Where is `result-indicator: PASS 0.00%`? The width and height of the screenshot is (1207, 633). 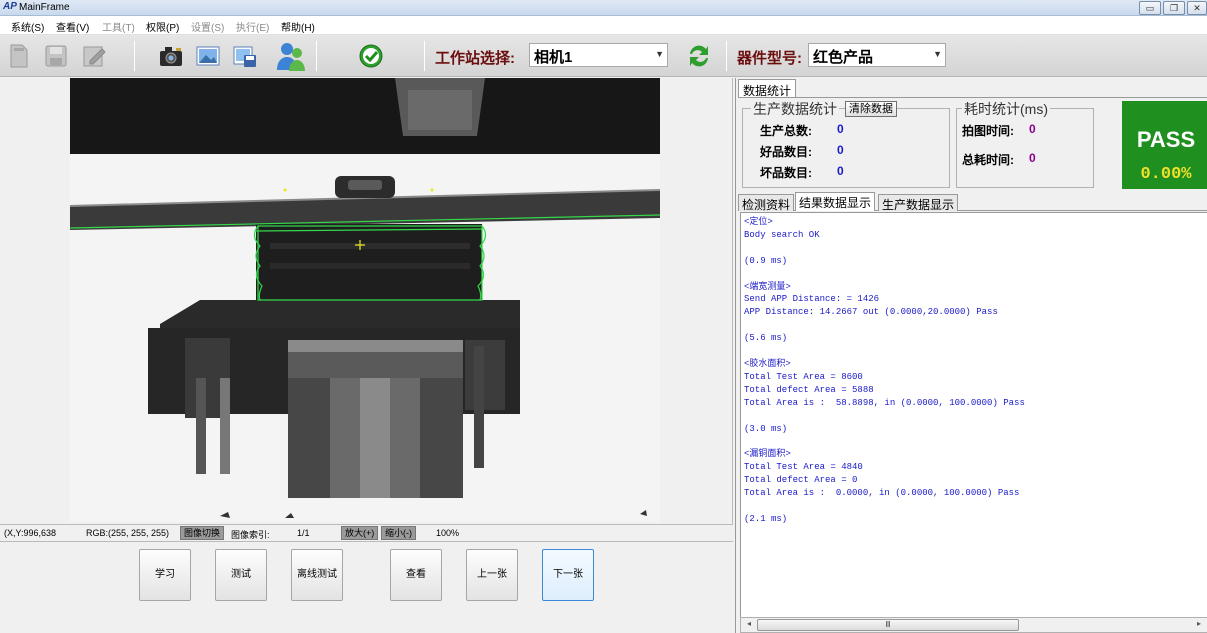
result-indicator: PASS 0.00% is located at coordinates (1164, 145).